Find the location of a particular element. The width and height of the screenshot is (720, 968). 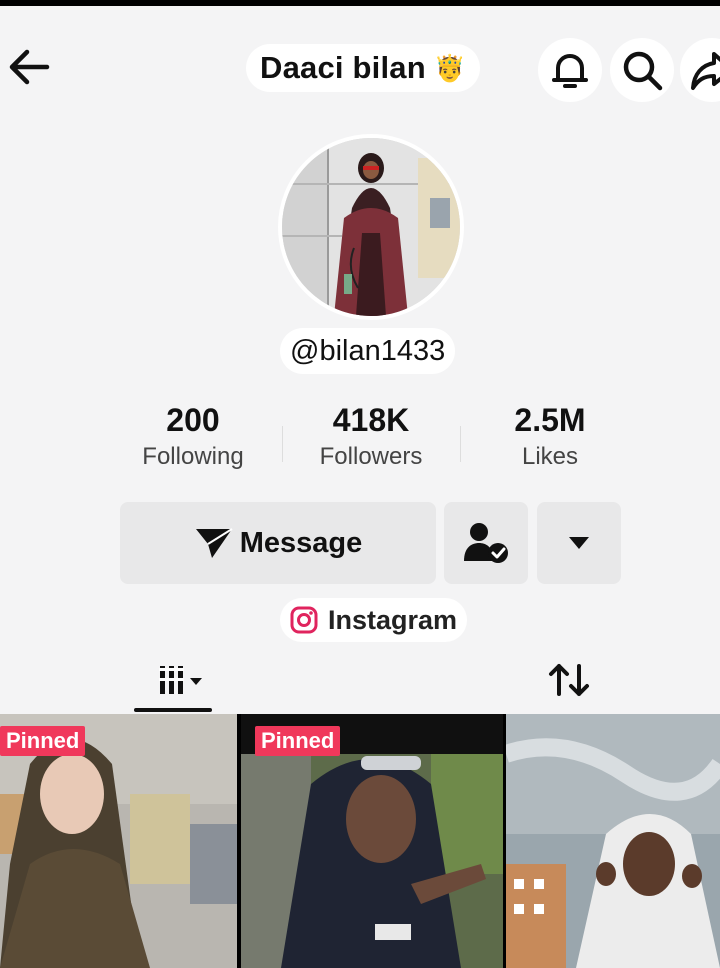

bell-icon is located at coordinates (570, 71).